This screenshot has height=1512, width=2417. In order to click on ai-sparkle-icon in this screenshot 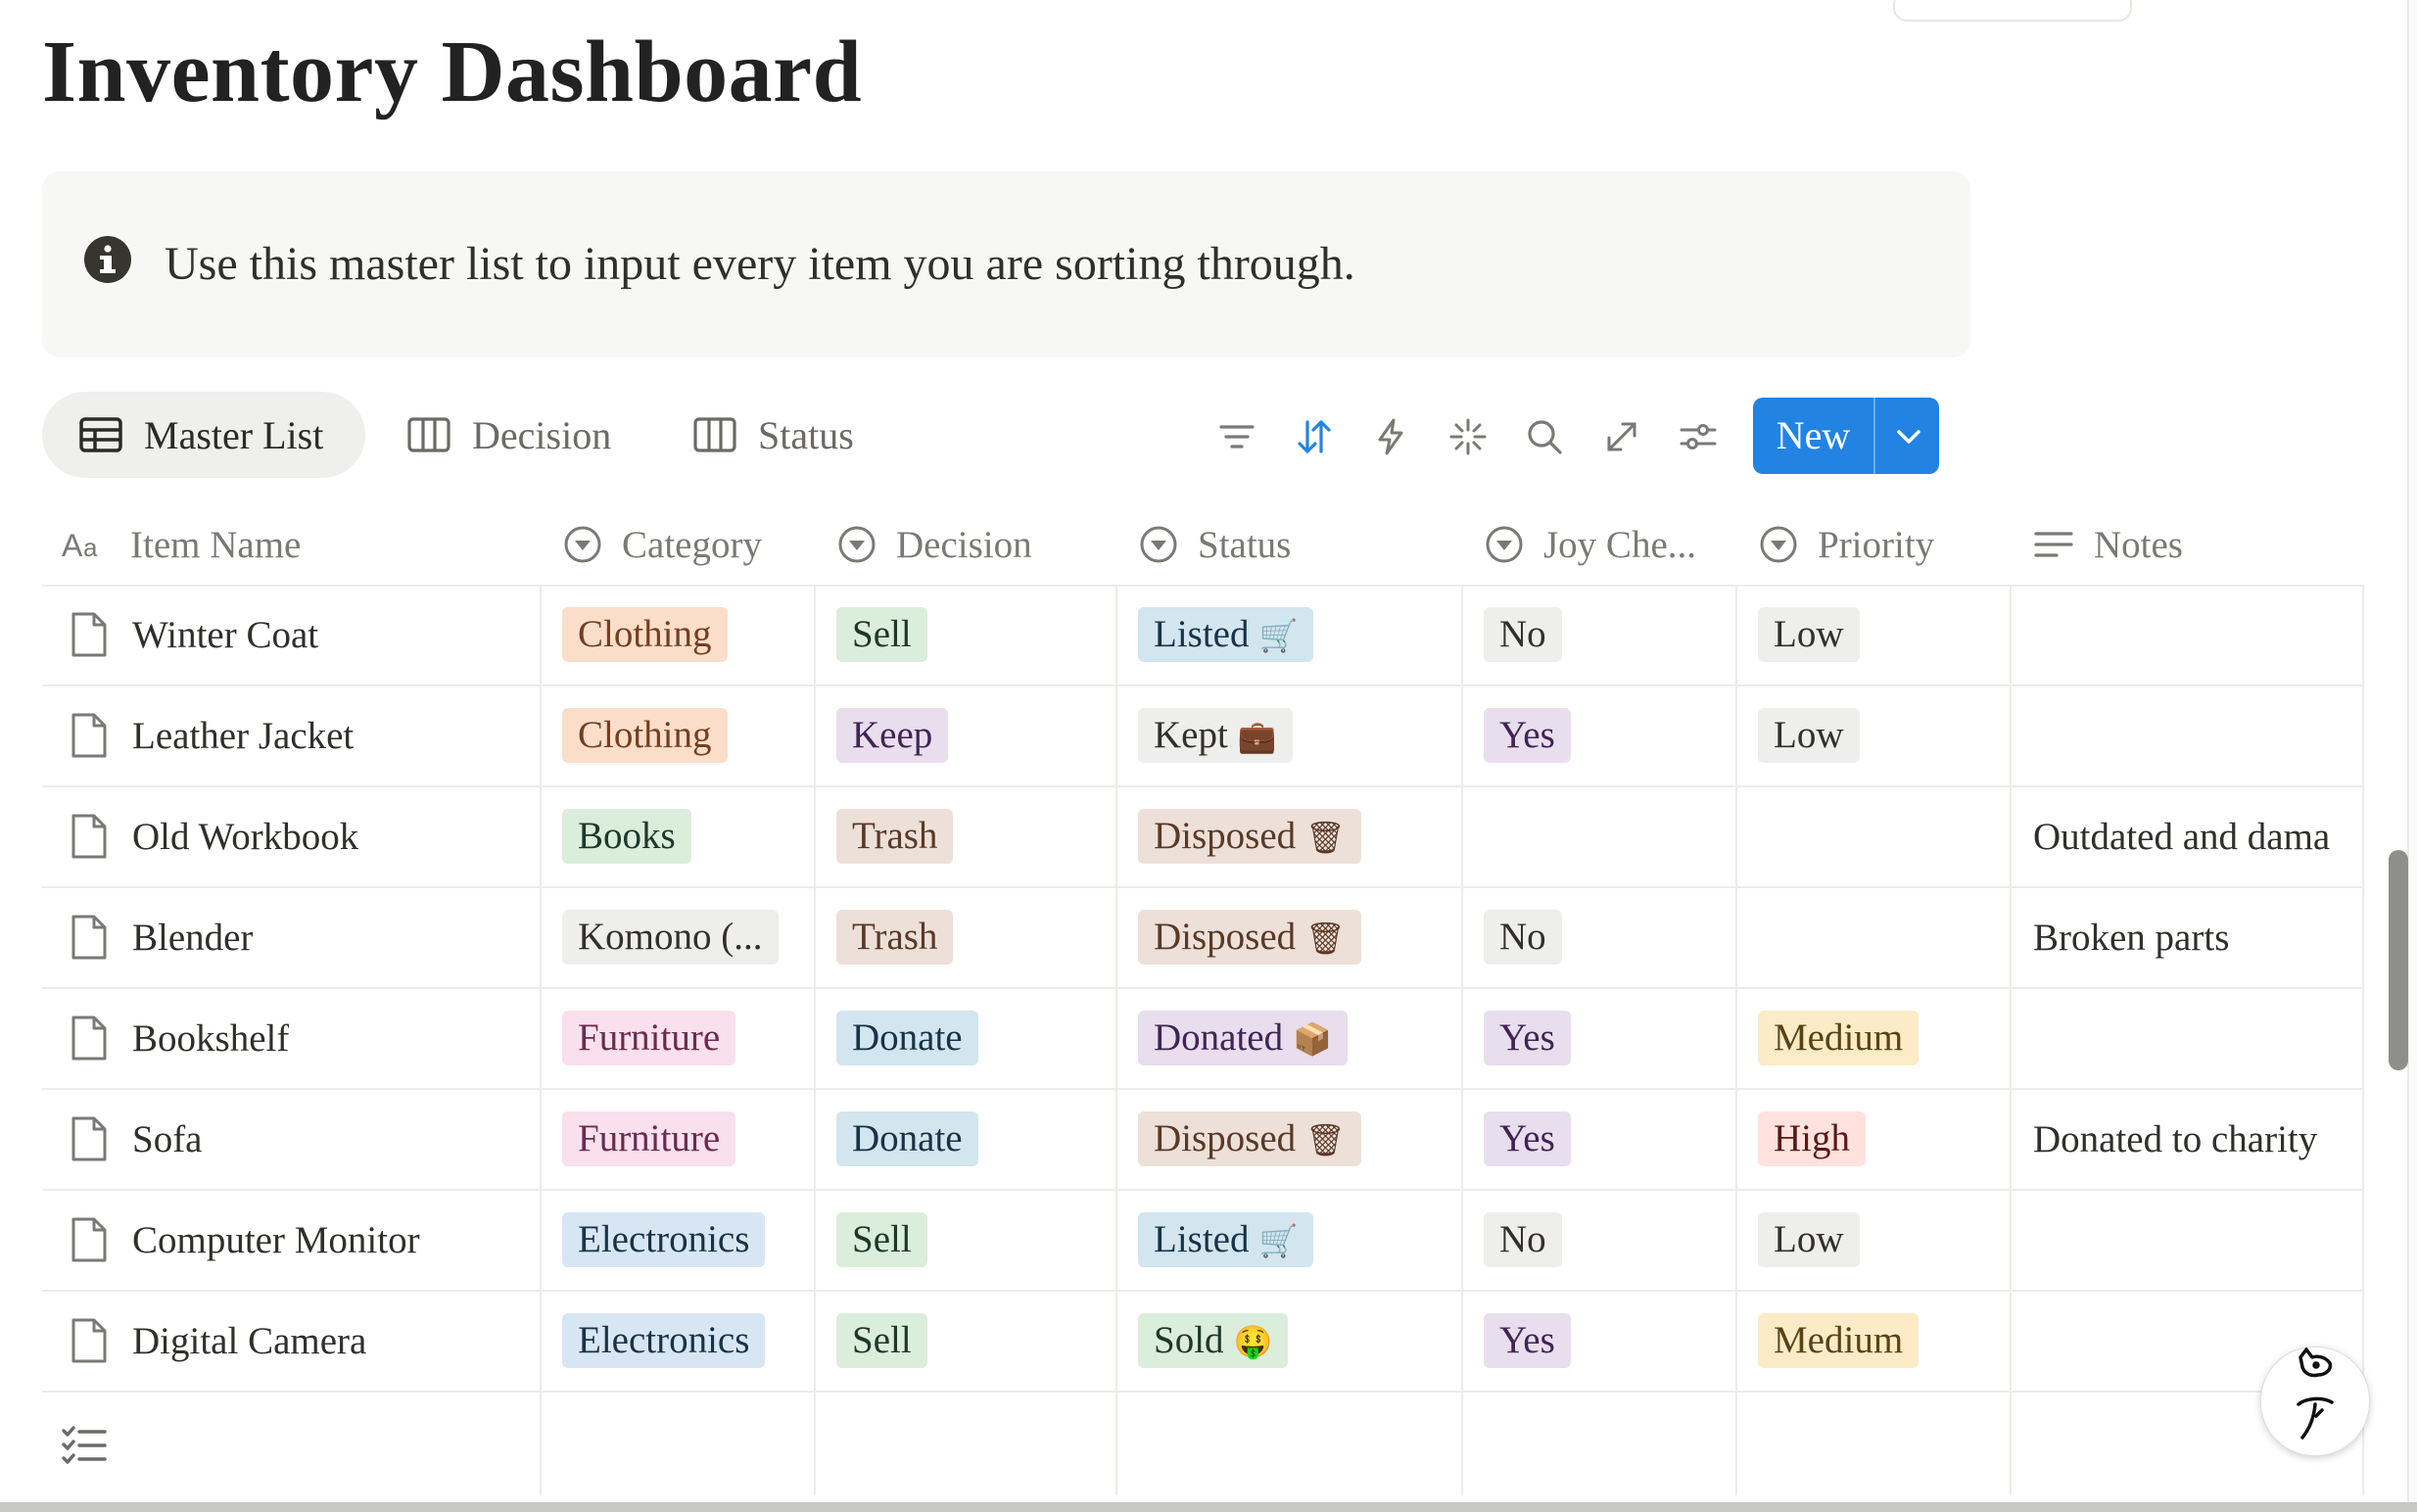, I will do `click(1468, 436)`.